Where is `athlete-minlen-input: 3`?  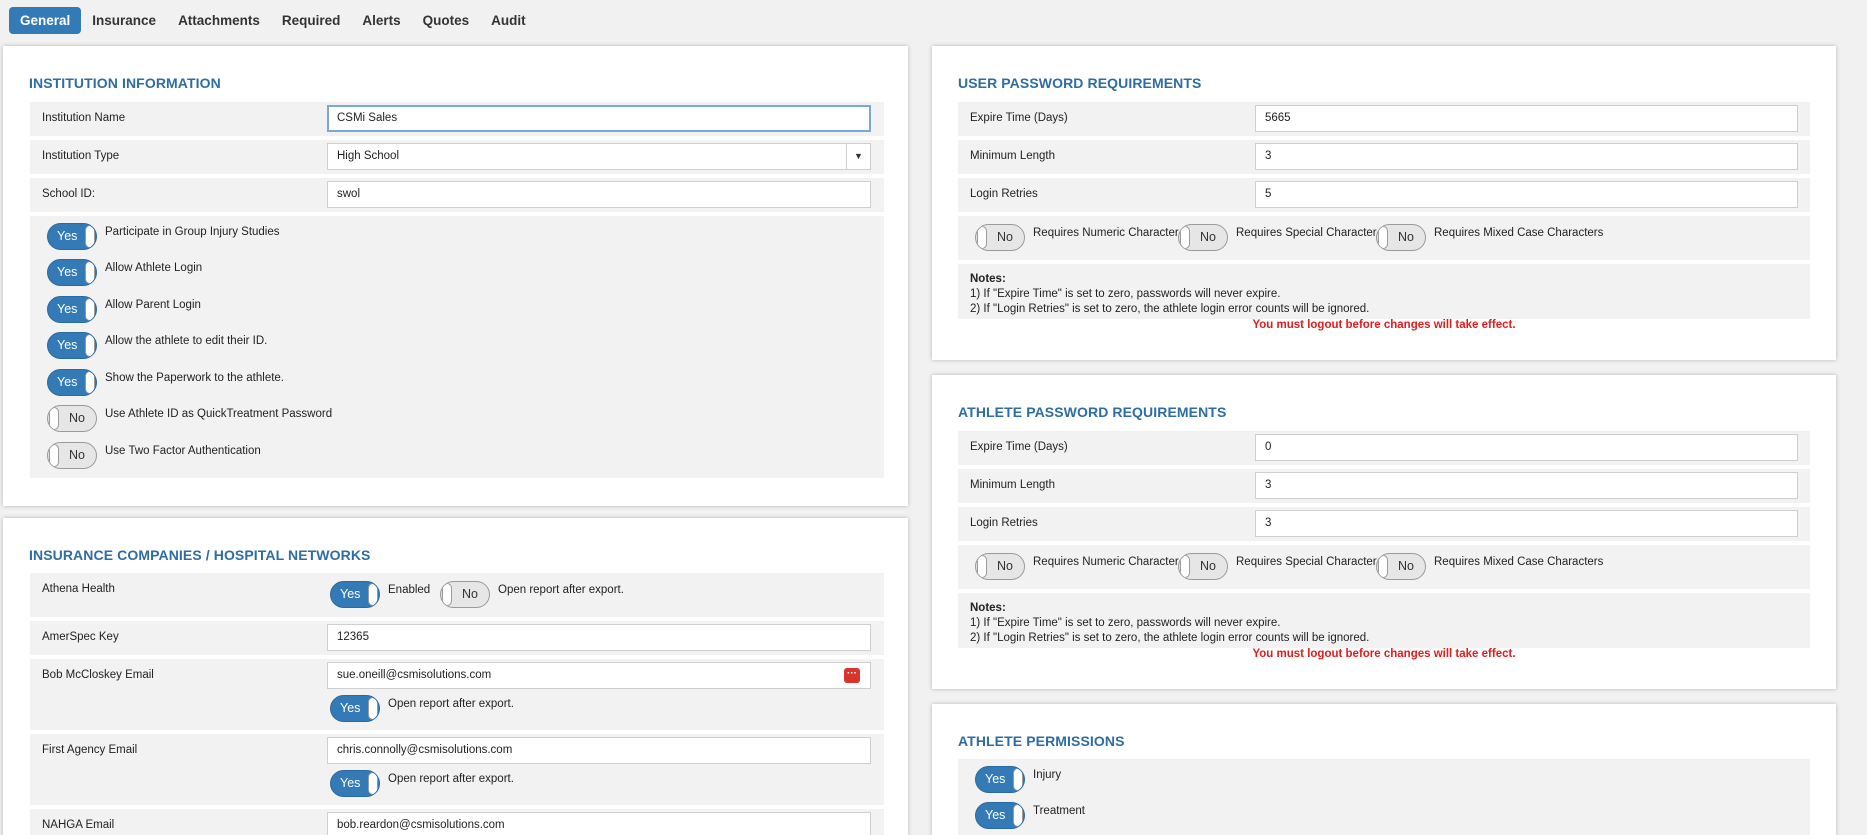
athlete-minlen-input: 3 is located at coordinates (1526, 485).